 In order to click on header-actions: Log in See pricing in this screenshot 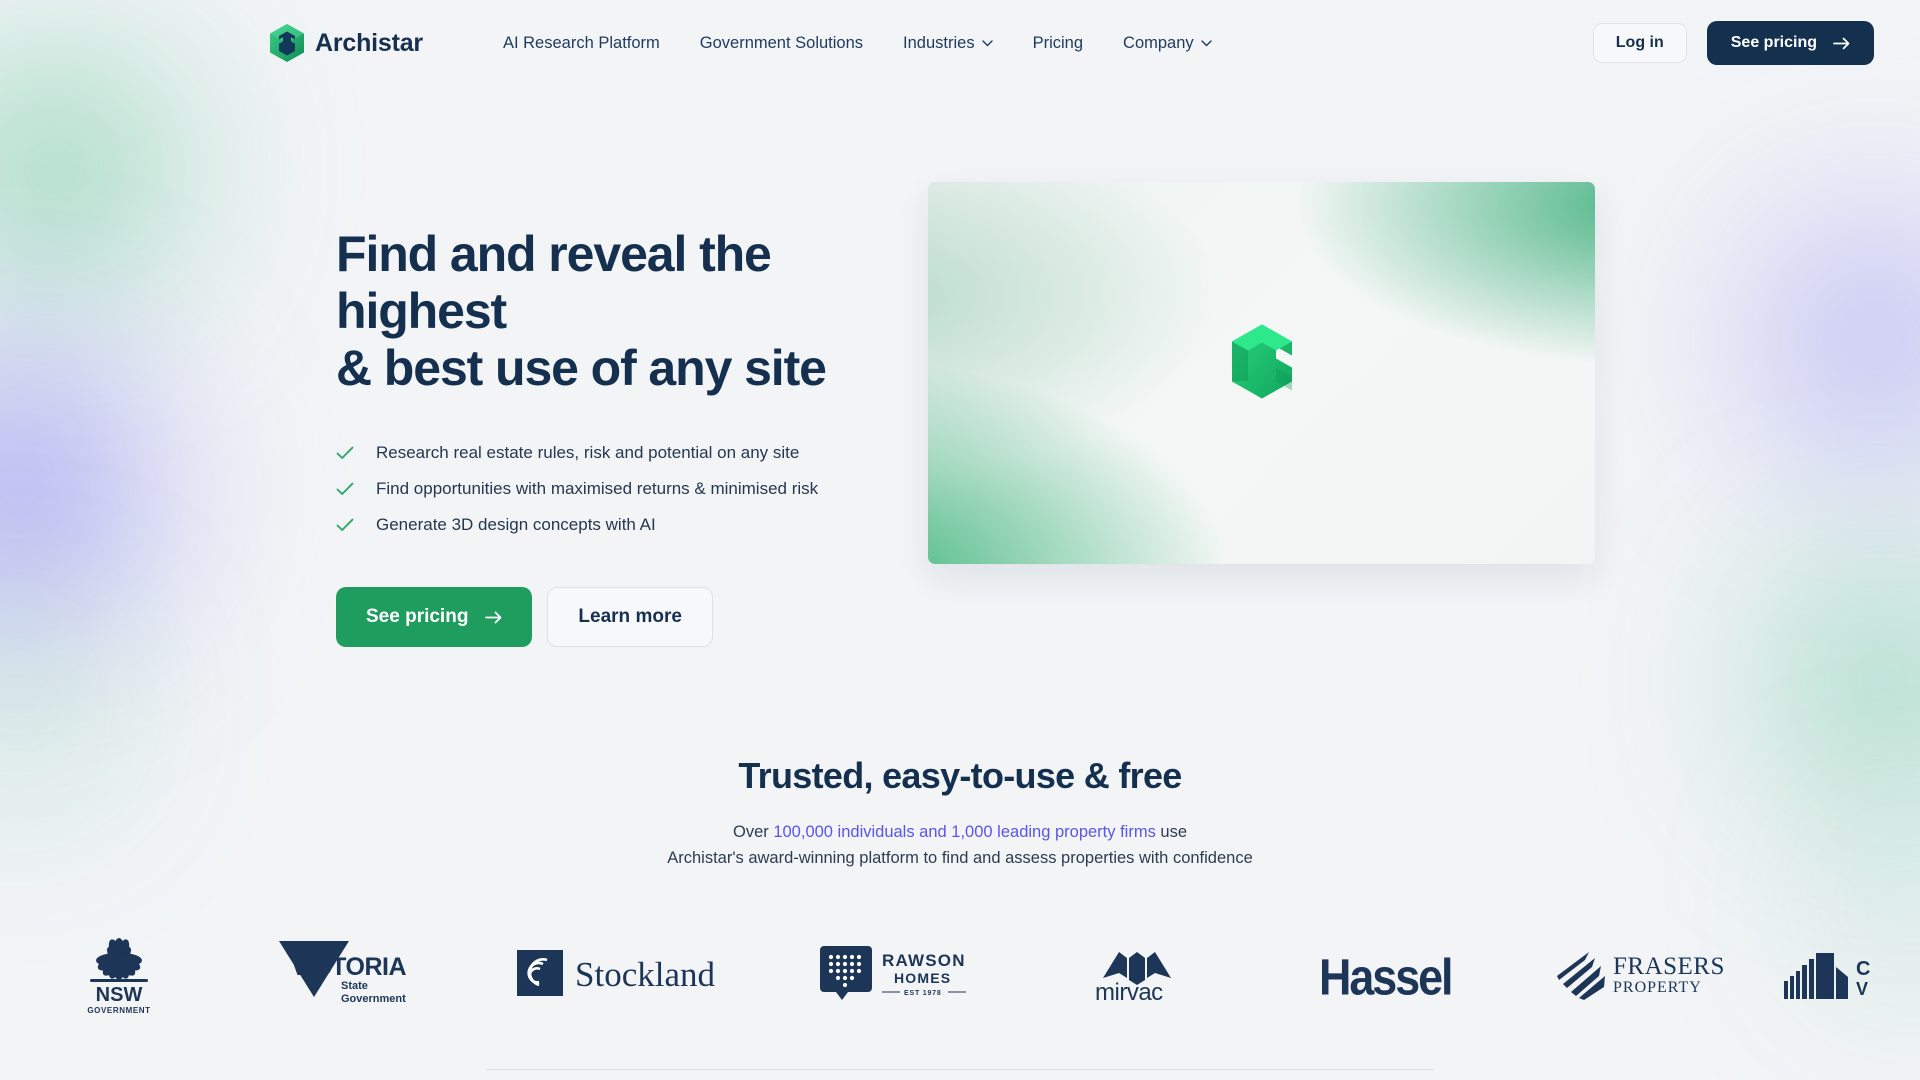, I will do `click(1733, 43)`.